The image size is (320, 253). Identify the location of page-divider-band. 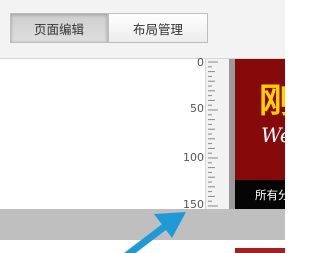
(142, 224).